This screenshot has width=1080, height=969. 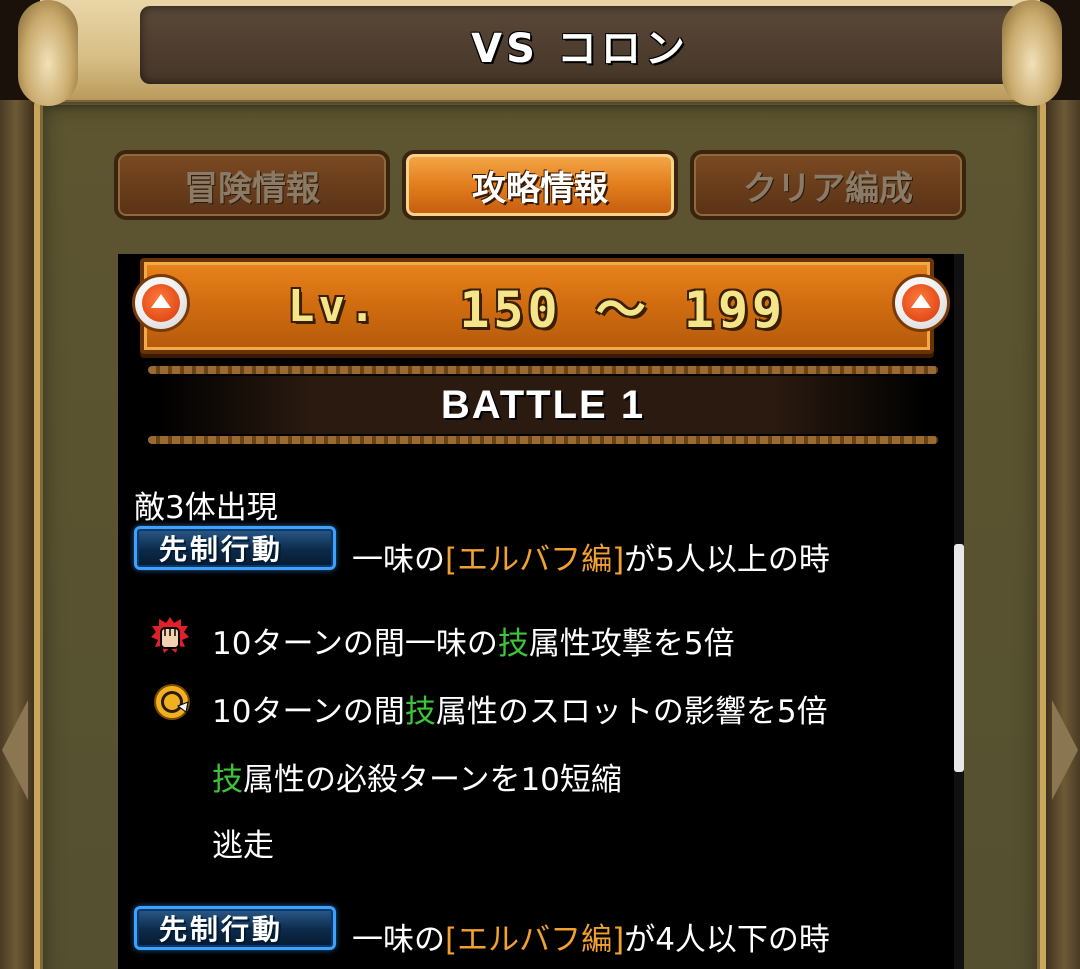 What do you see at coordinates (252, 185) in the screenshot?
I see `tab-adventure-info: 冒険情報` at bounding box center [252, 185].